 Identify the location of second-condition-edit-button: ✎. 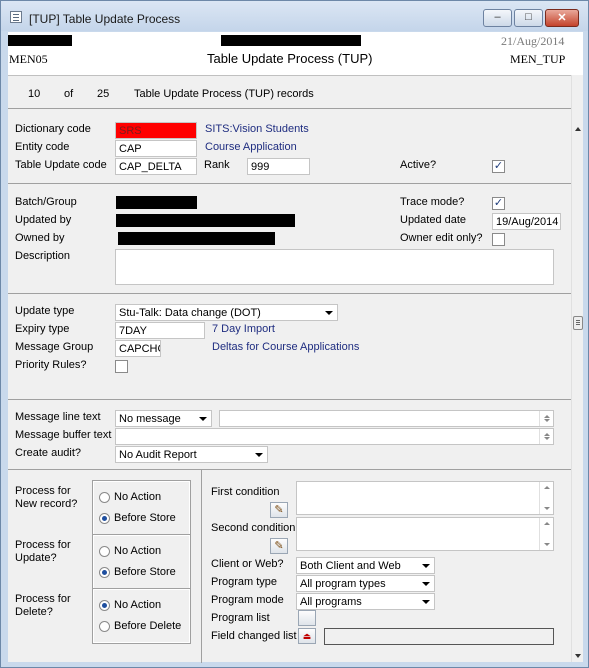
(279, 546).